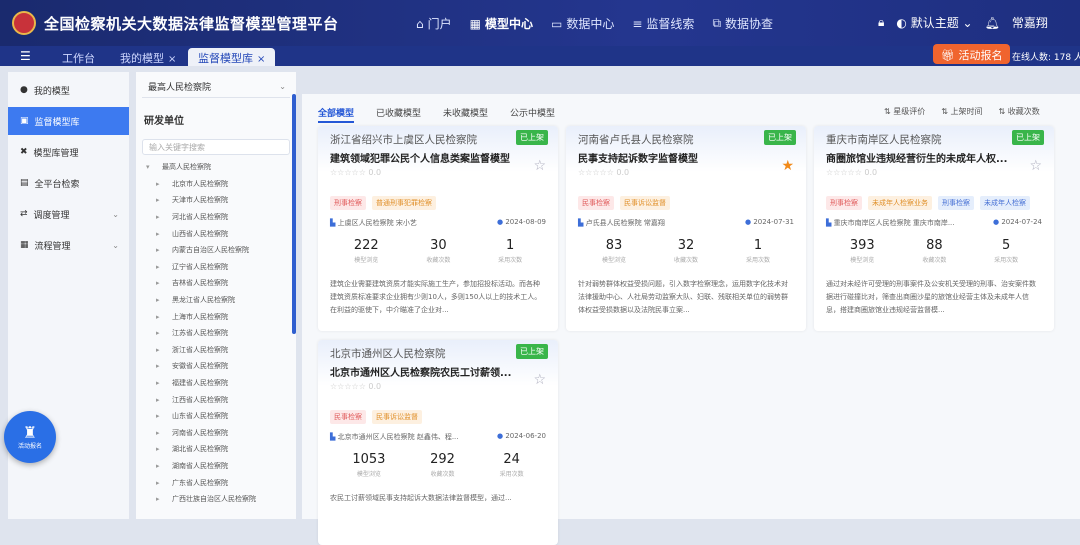 Image resolution: width=1080 pixels, height=545 pixels. I want to click on filter-tab-publicizing: 公示中模型, so click(532, 114).